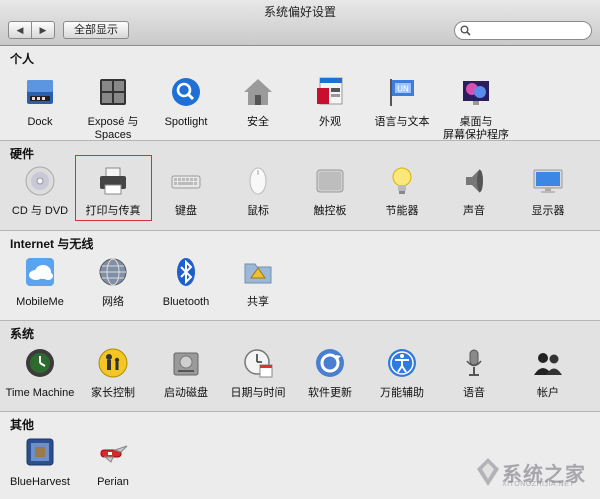 The height and width of the screenshot is (499, 600). What do you see at coordinates (186, 393) in the screenshot?
I see `pref-startup-label: 启动磁盘` at bounding box center [186, 393].